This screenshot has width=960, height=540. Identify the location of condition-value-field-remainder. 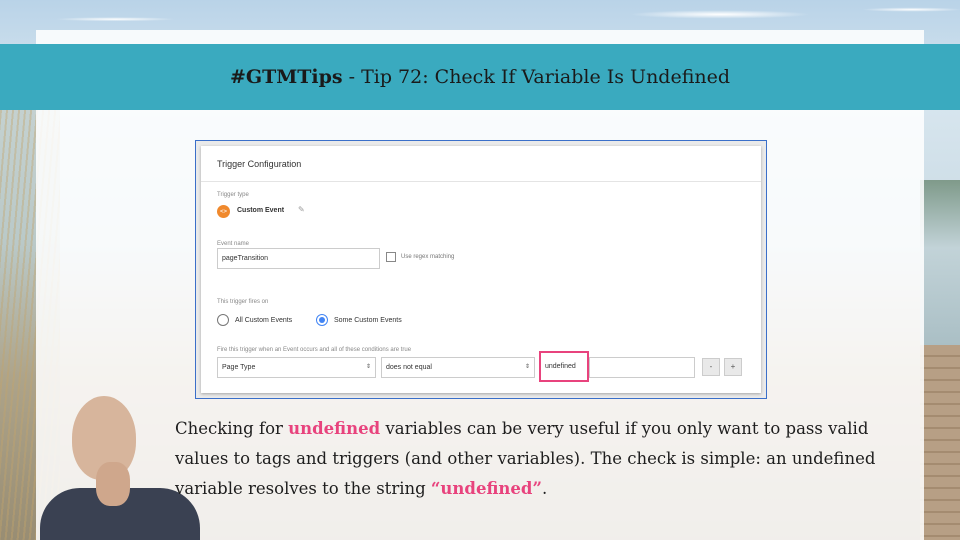
(642, 367).